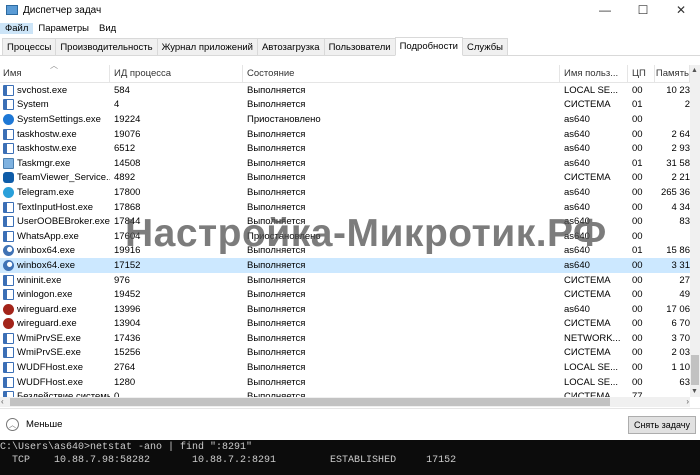 The height and width of the screenshot is (475, 700). What do you see at coordinates (55, 73) in the screenshot?
I see `column-header-name: Имя` at bounding box center [55, 73].